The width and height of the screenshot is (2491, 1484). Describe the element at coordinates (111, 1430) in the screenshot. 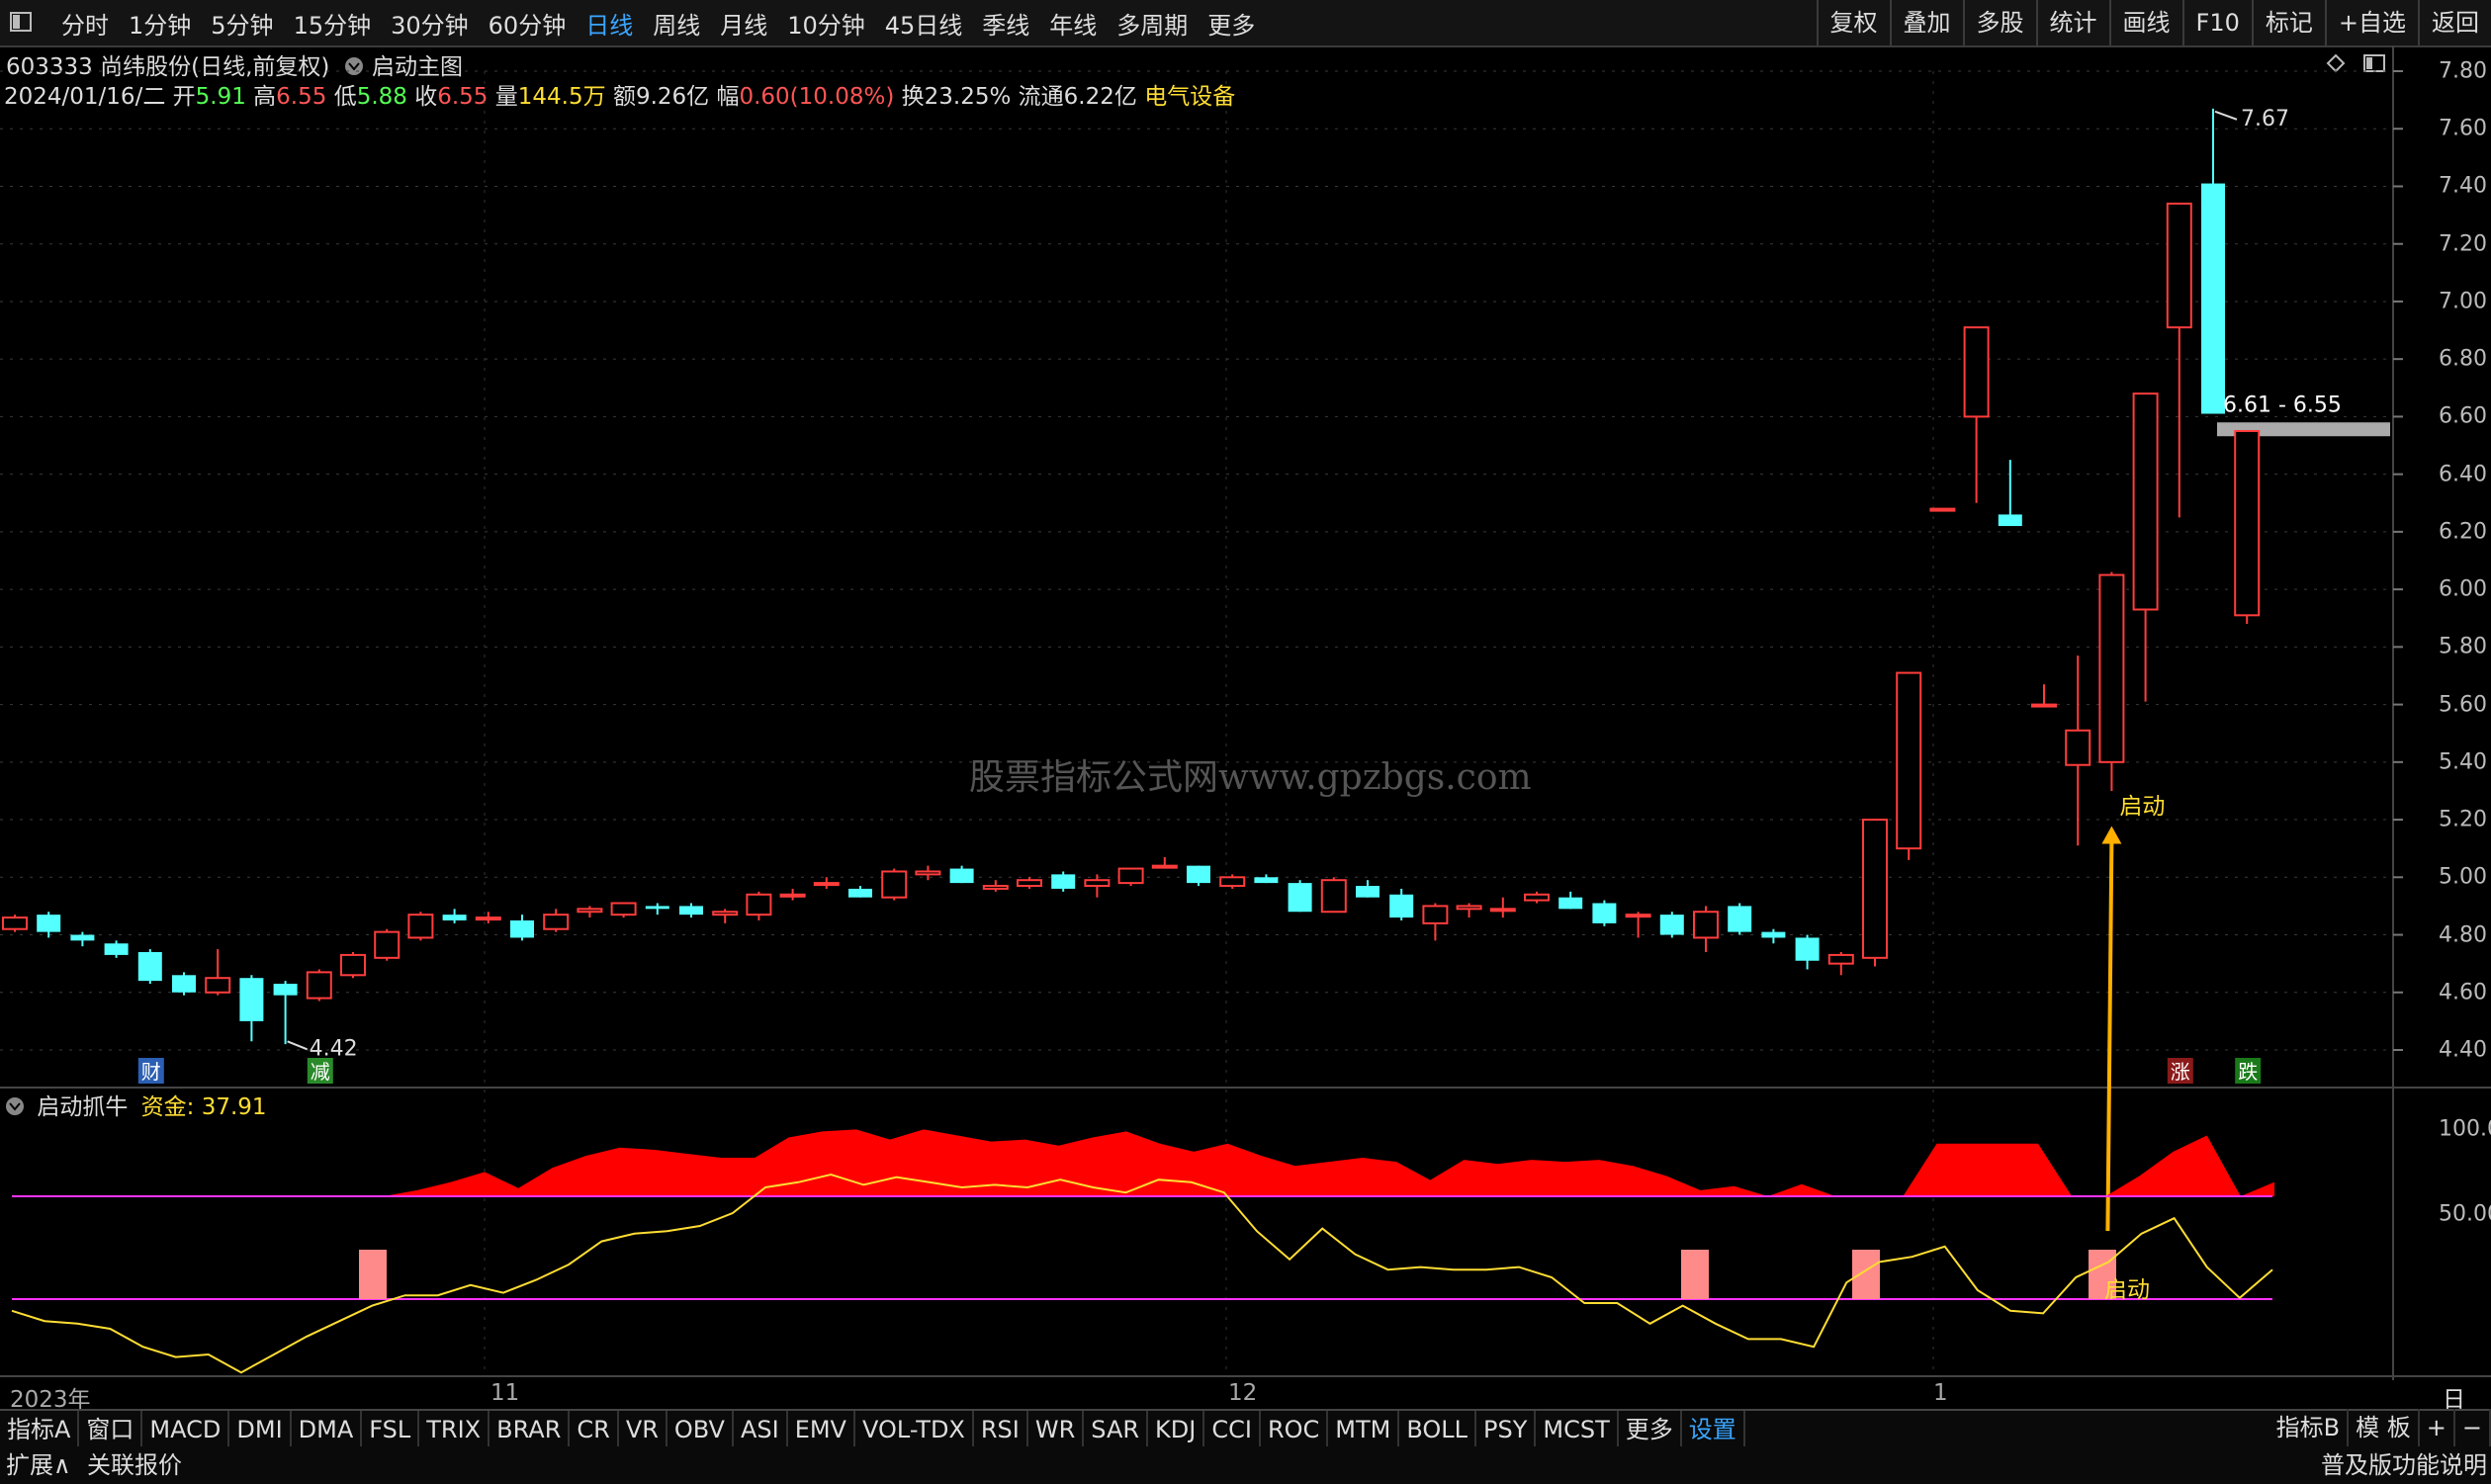

I see `indicator-tab: 窗口` at that location.